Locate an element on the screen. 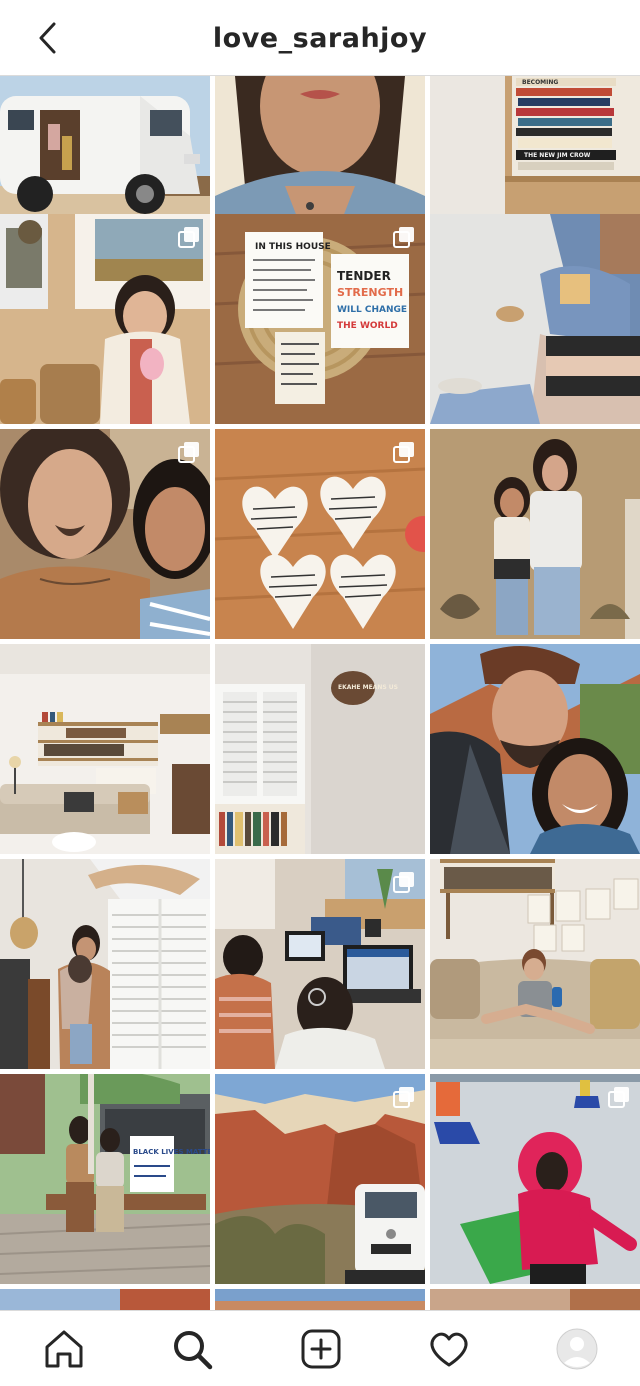 The width and height of the screenshot is (640, 1386). protest-sign-text: BLACK LIVES MATTER is located at coordinates (171, 1152).